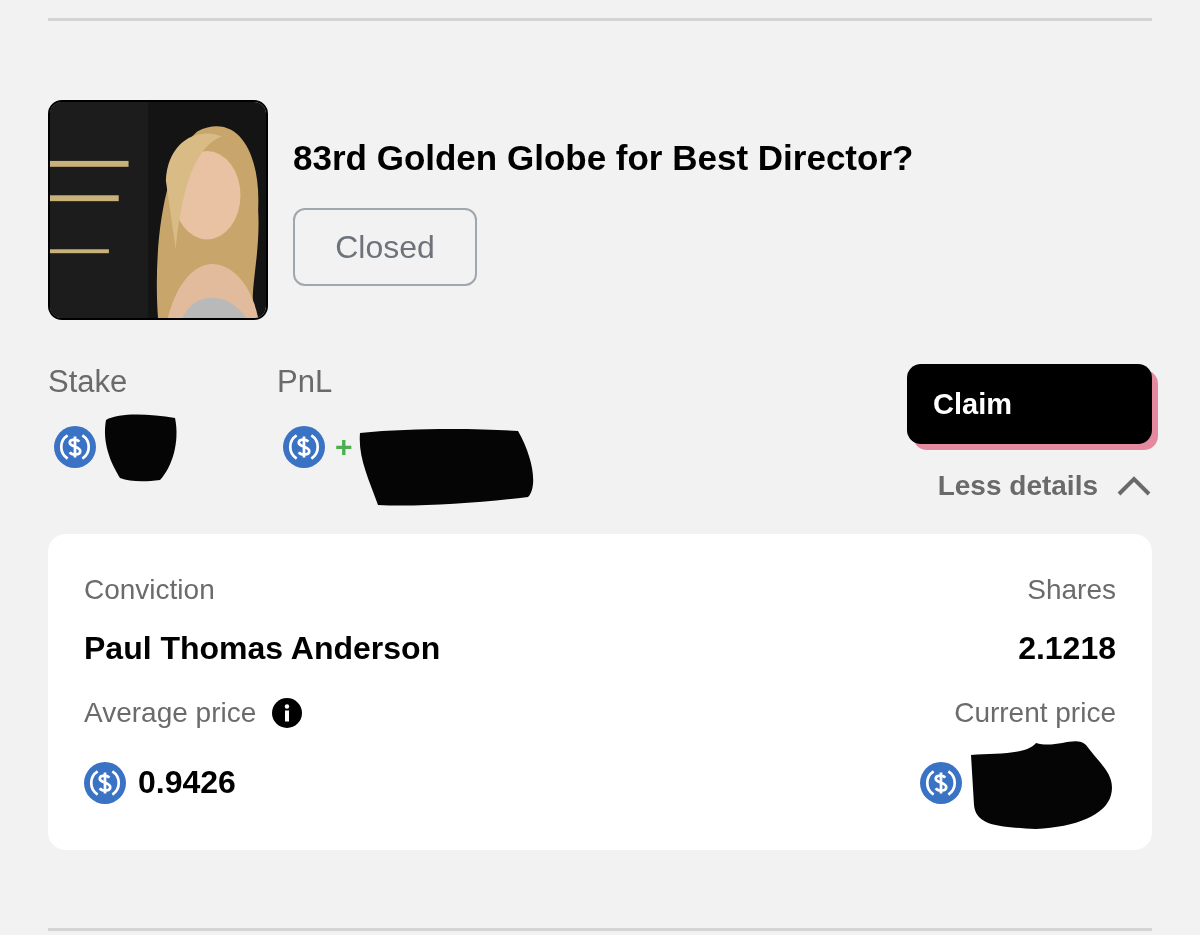 The height and width of the screenshot is (935, 1200). I want to click on chevron-icon, so click(1134, 486).